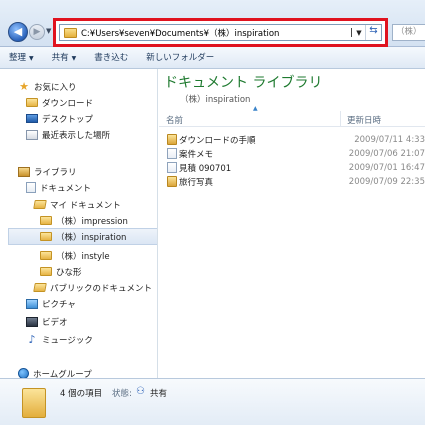 The width and height of the screenshot is (425, 425). Describe the element at coordinates (32, 134) in the screenshot. I see `recent-places-icon` at that location.